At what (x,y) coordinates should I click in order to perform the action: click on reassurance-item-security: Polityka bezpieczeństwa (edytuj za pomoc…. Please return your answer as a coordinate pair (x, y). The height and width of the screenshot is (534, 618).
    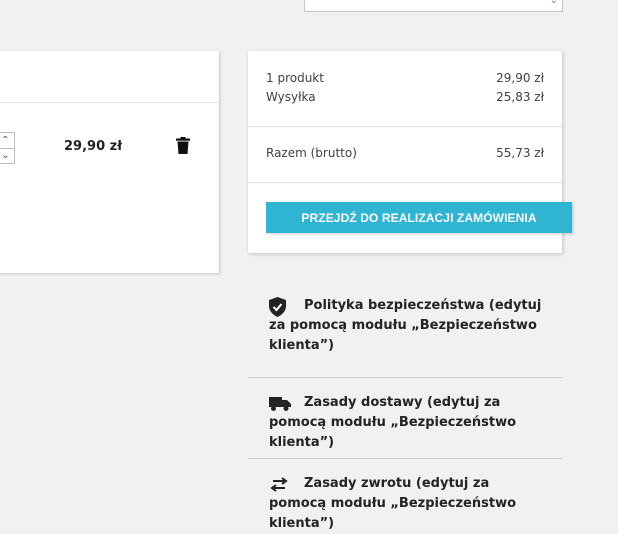
    Looking at the image, I should click on (405, 326).